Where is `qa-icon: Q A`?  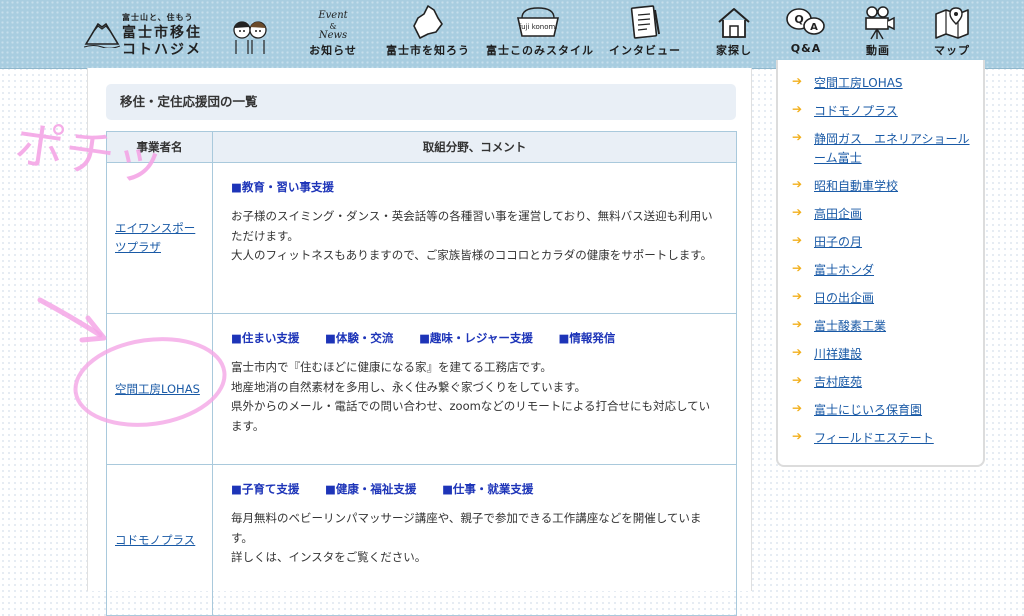
qa-icon: Q A is located at coordinates (805, 21).